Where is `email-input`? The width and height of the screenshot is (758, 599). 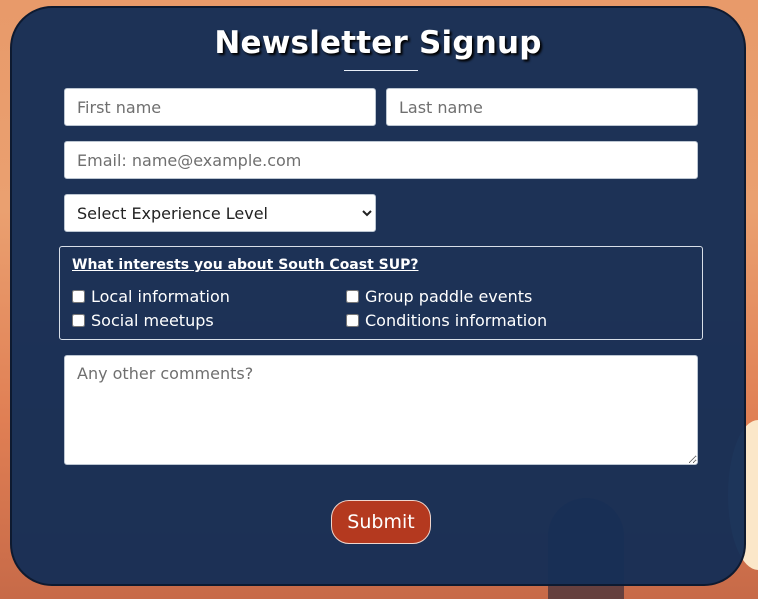 email-input is located at coordinates (381, 160).